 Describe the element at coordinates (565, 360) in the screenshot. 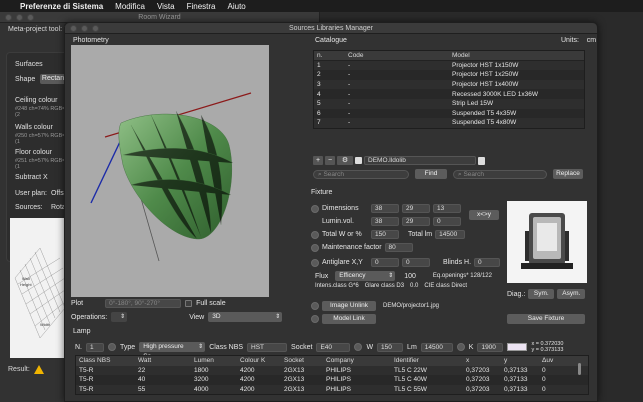

I see `lamp-col-duv: Δuv` at that location.